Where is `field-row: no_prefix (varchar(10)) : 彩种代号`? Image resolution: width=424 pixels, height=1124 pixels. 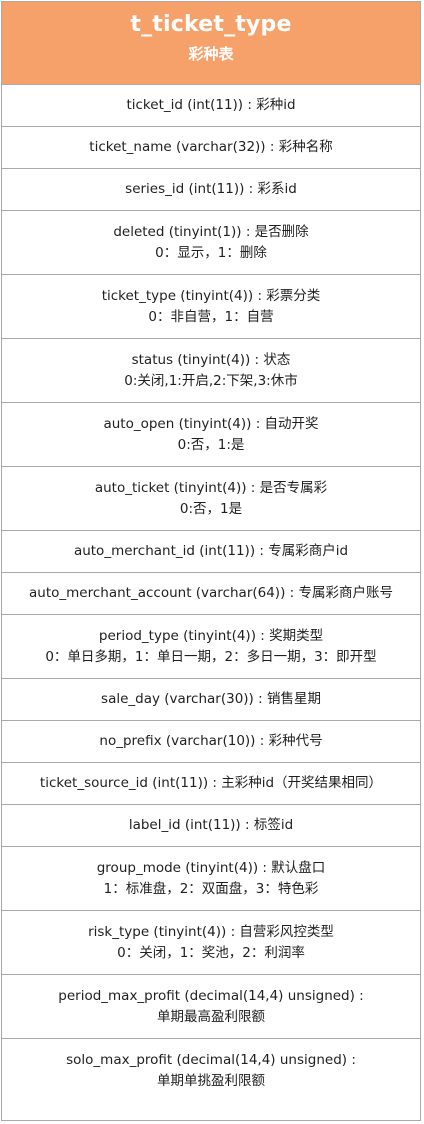 field-row: no_prefix (varchar(10)) : 彩种代号 is located at coordinates (211, 742).